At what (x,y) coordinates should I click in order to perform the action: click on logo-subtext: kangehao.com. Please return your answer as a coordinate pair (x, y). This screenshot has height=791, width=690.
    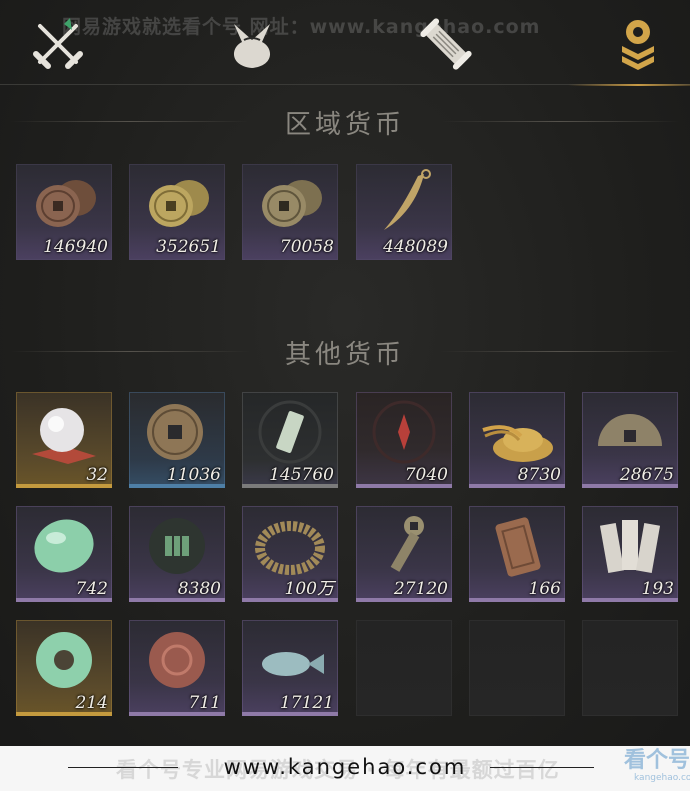
    Looking at the image, I should click on (662, 778).